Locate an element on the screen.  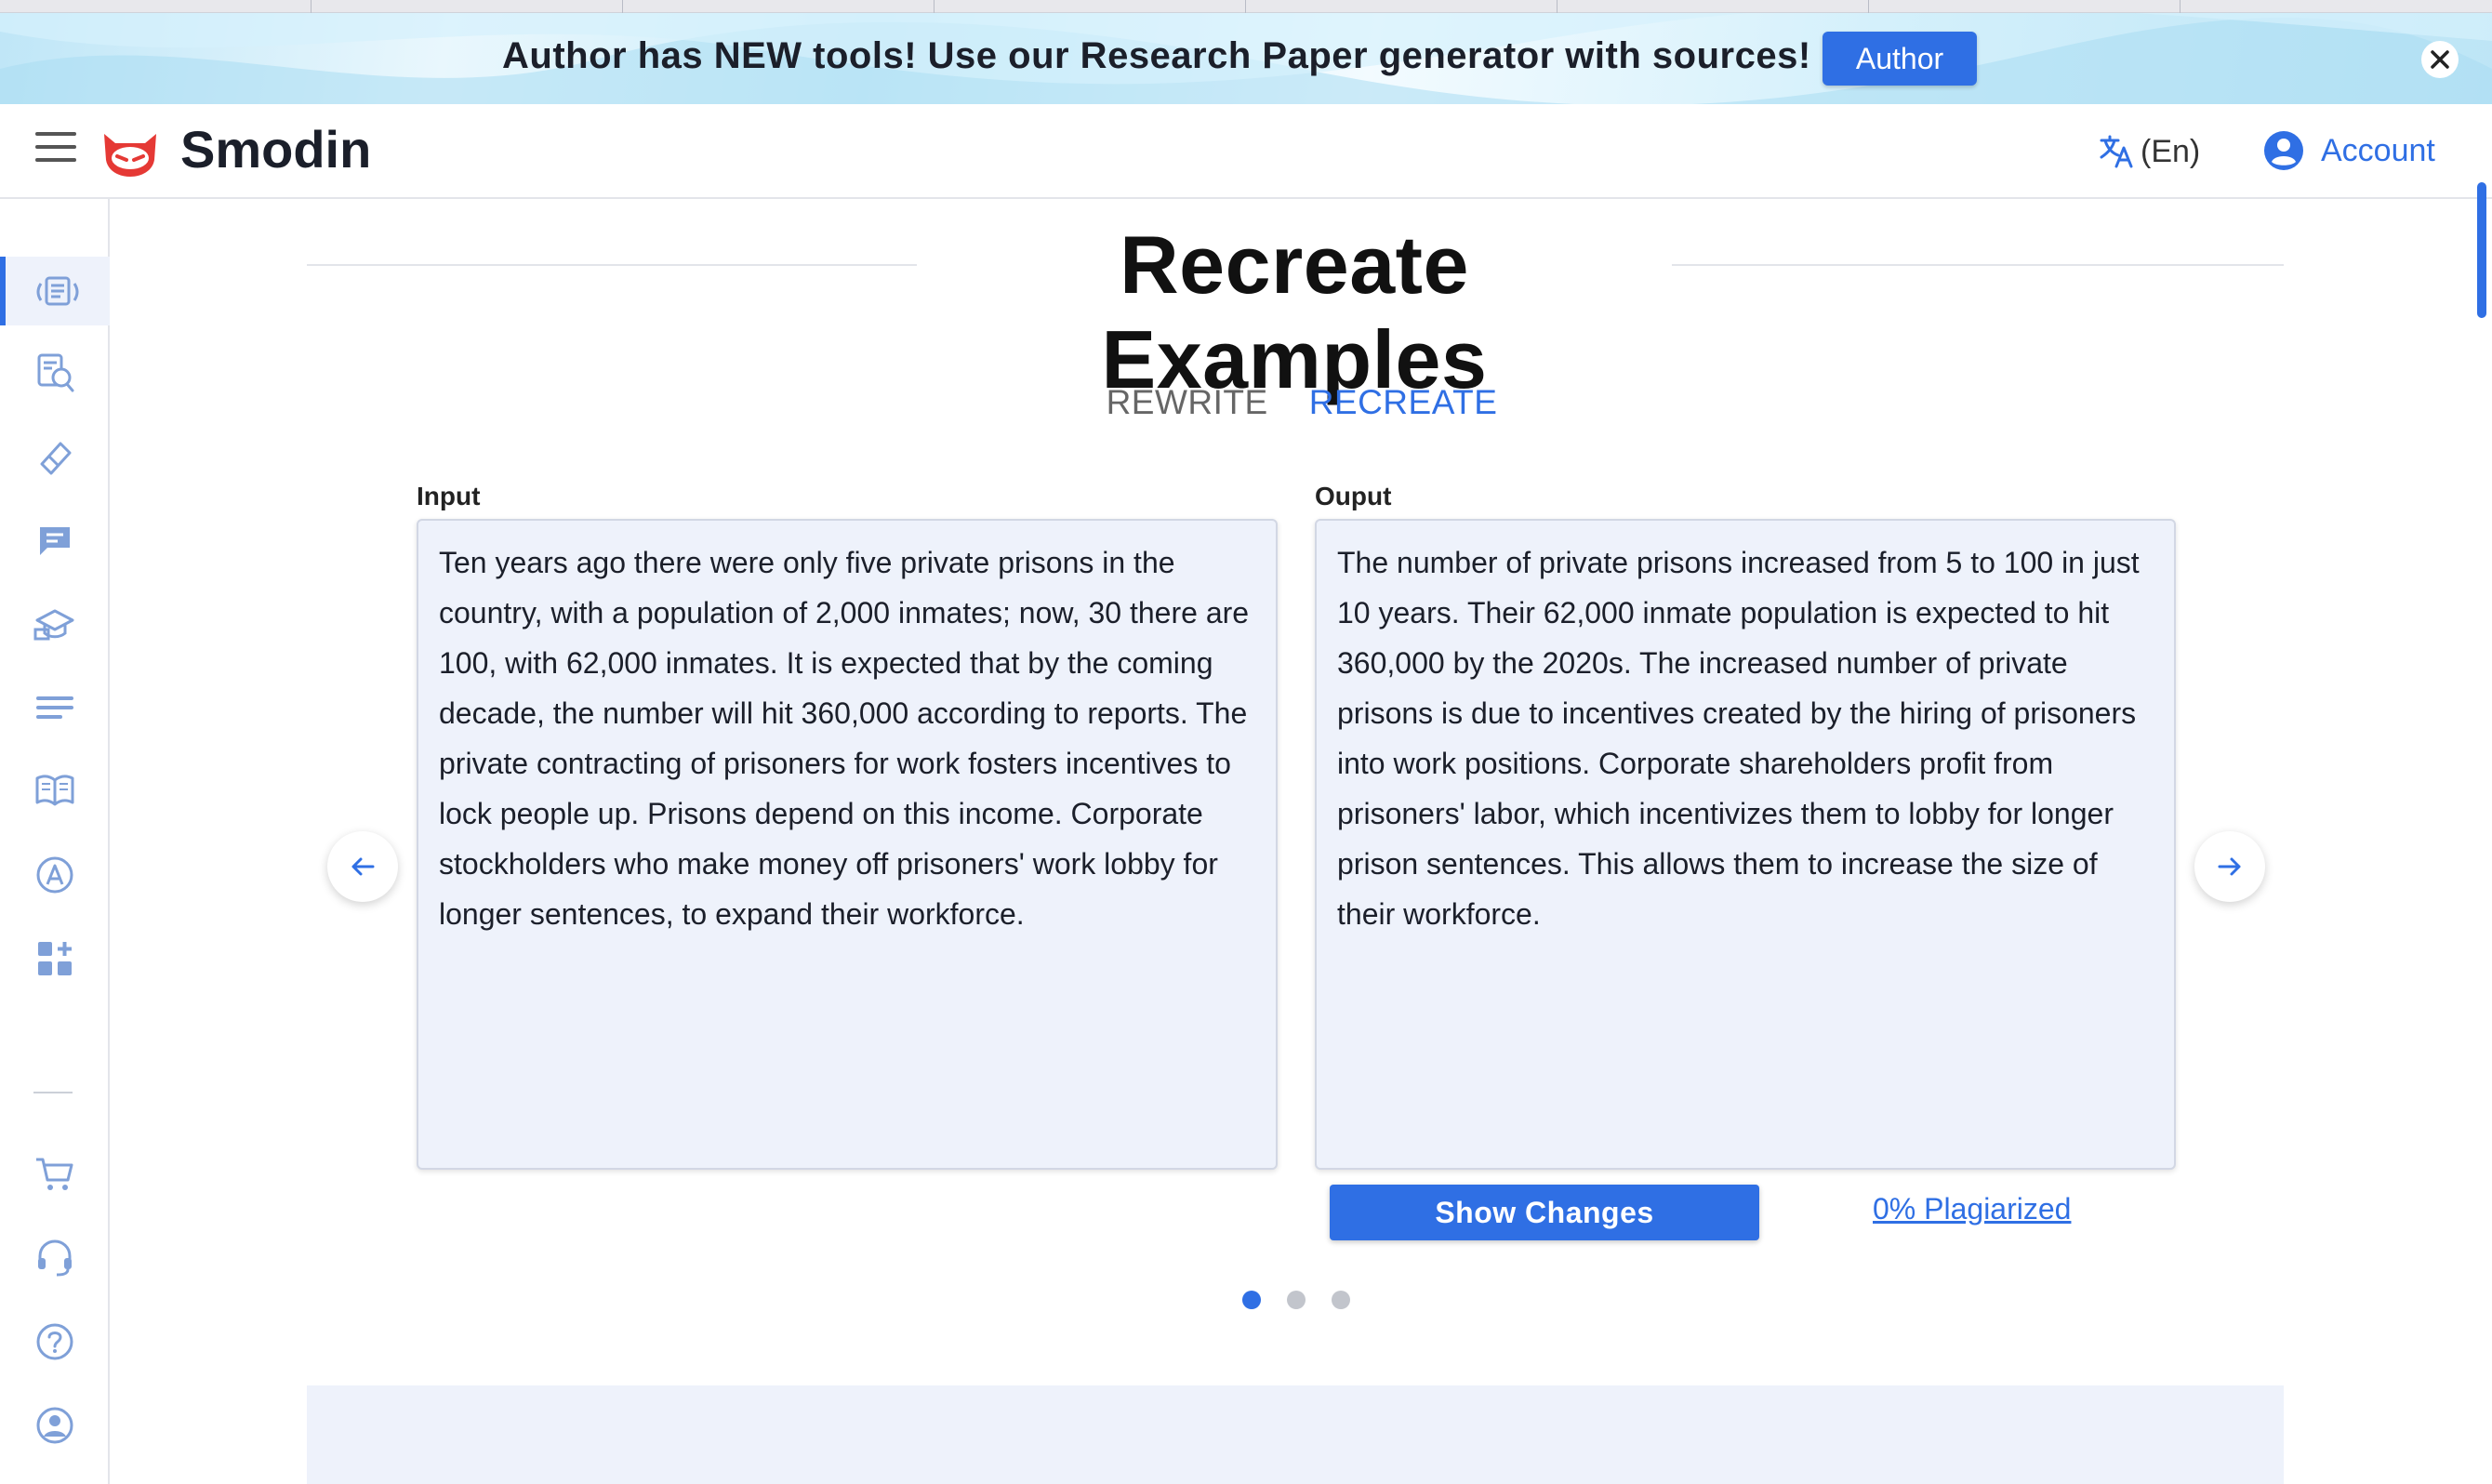
plagiarism-checker-icon is located at coordinates (55, 372).